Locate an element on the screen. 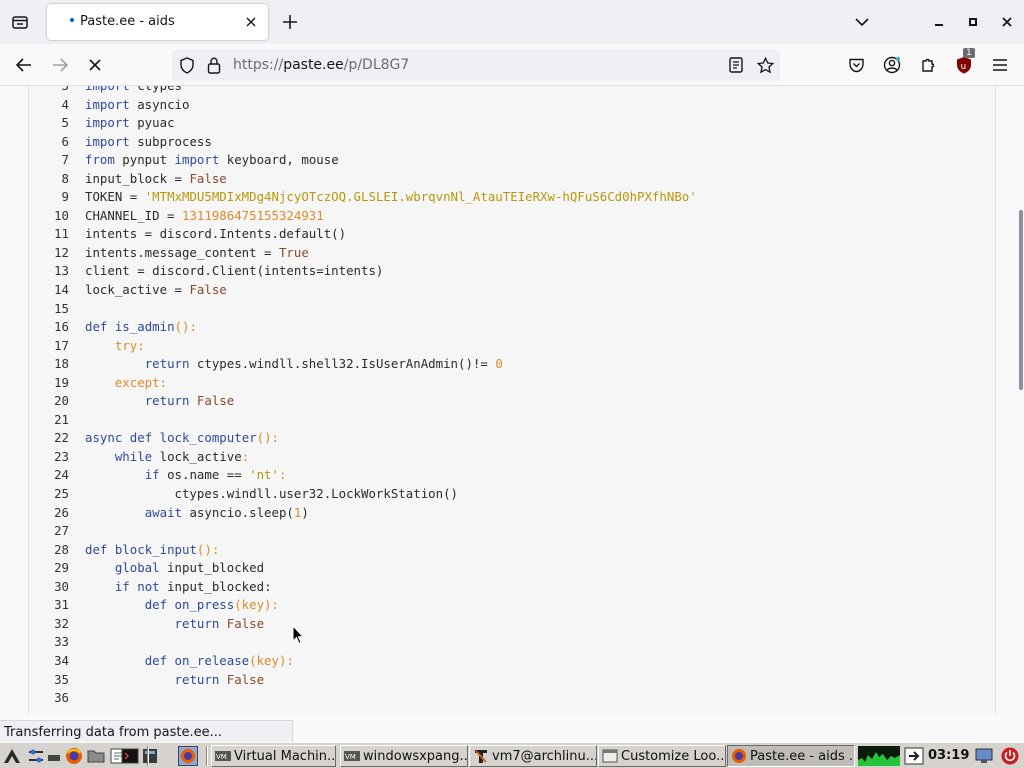  firefox-icon is located at coordinates (739, 756).